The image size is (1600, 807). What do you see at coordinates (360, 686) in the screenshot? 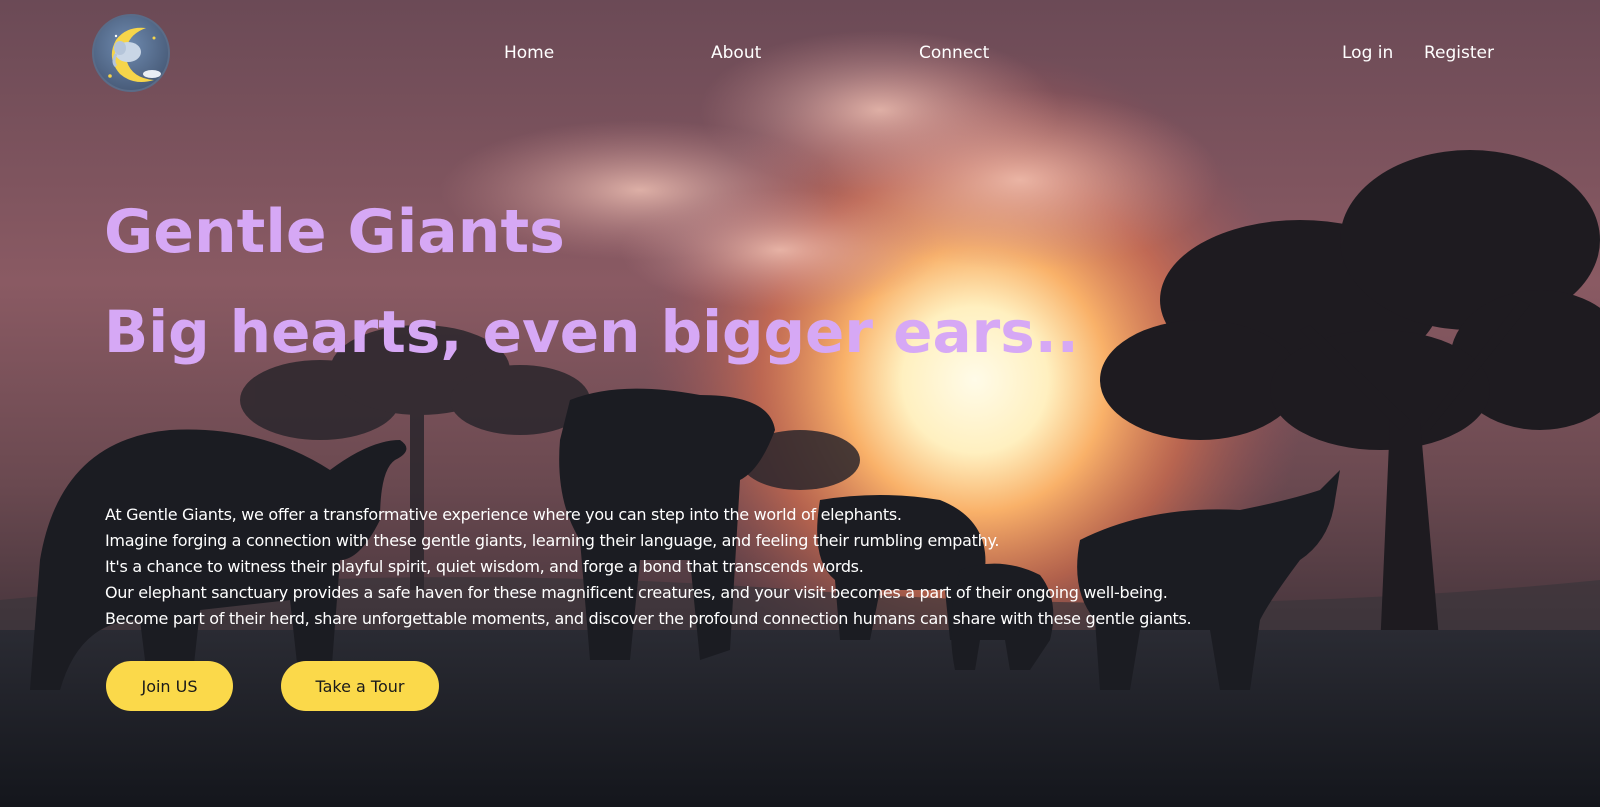
I see `take-a-tour-button: Take a Tour` at bounding box center [360, 686].